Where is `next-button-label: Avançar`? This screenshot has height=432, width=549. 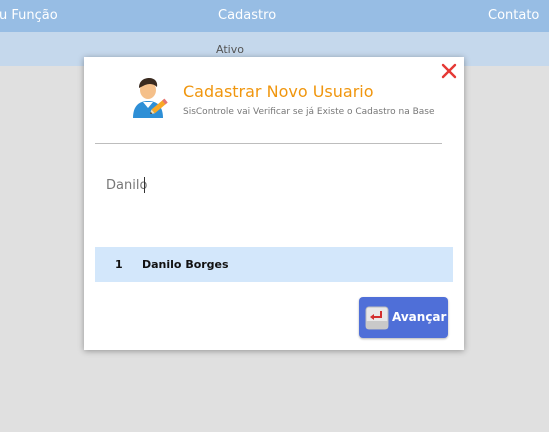
next-button-label: Avançar is located at coordinates (419, 317).